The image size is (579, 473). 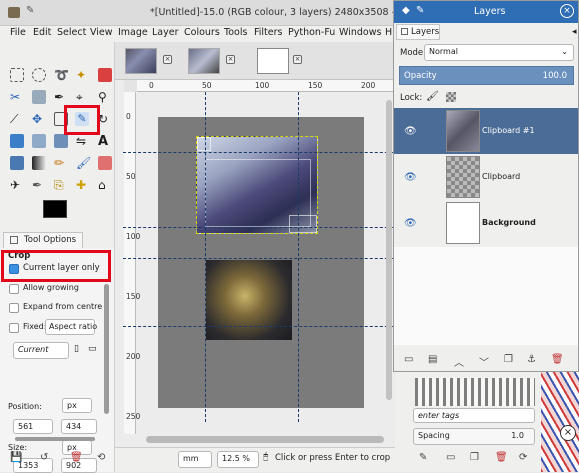 What do you see at coordinates (268, 32) in the screenshot?
I see `menu-filters: Filters` at bounding box center [268, 32].